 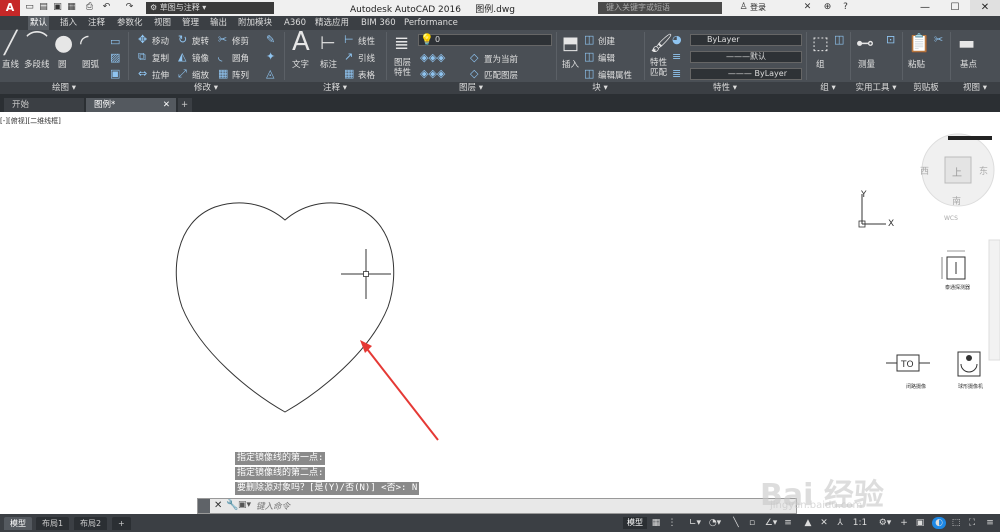 What do you see at coordinates (366, 75) in the screenshot?
I see `table-label: 表格` at bounding box center [366, 75].